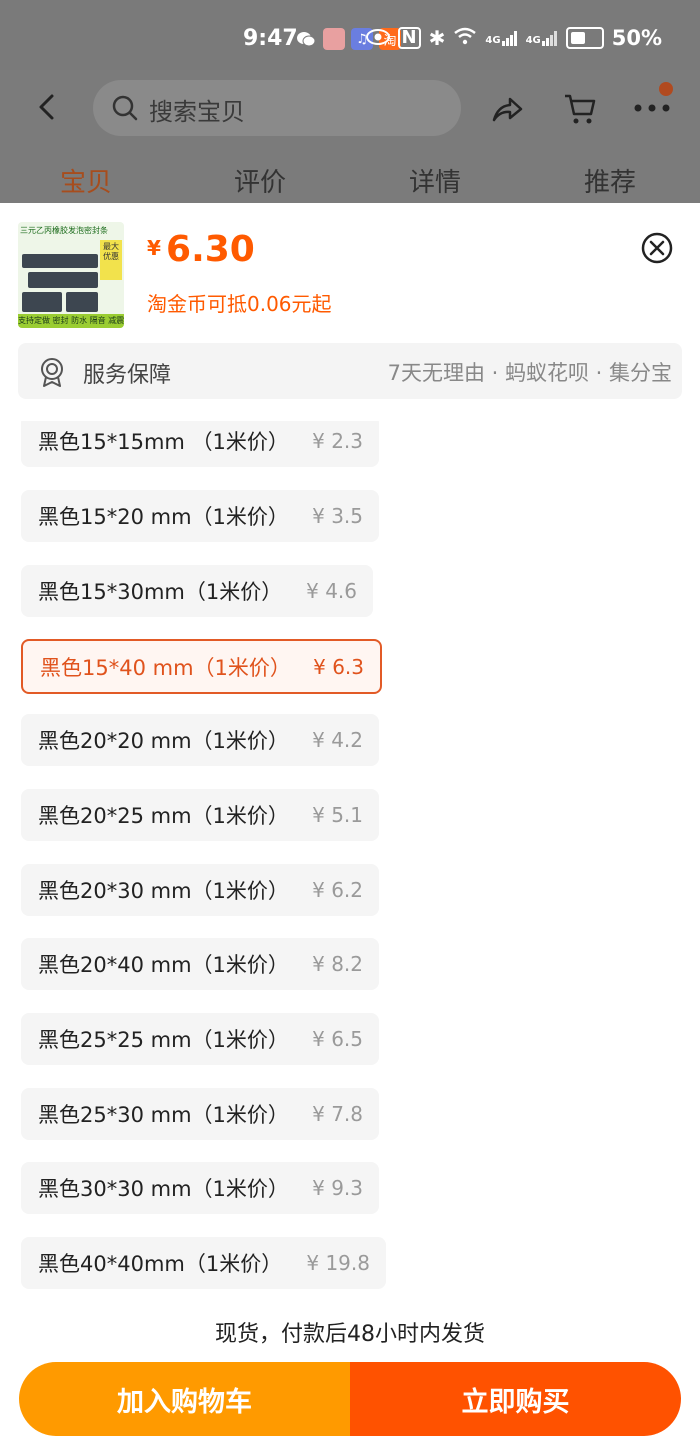 The width and height of the screenshot is (700, 1443). I want to click on close-icon, so click(657, 248).